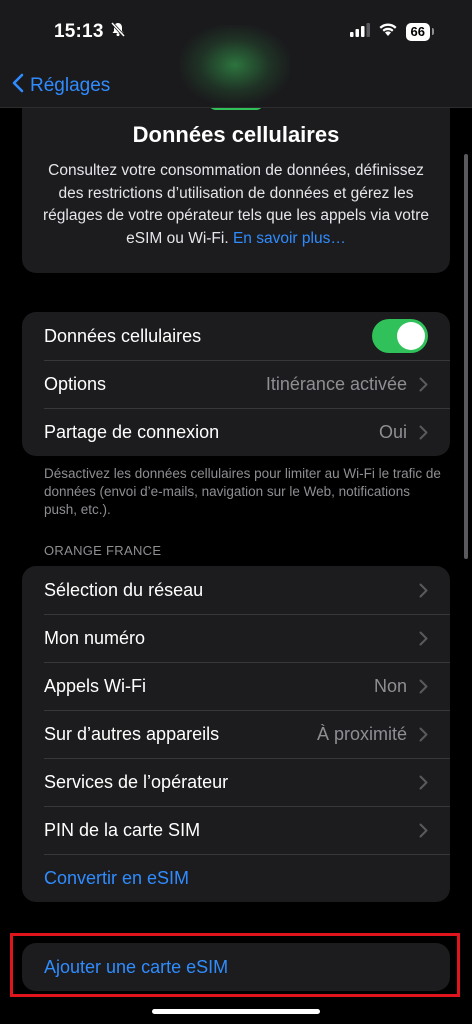 The height and width of the screenshot is (1024, 472). Describe the element at coordinates (236, 86) in the screenshot. I see `navigation-bar: Réglages` at that location.